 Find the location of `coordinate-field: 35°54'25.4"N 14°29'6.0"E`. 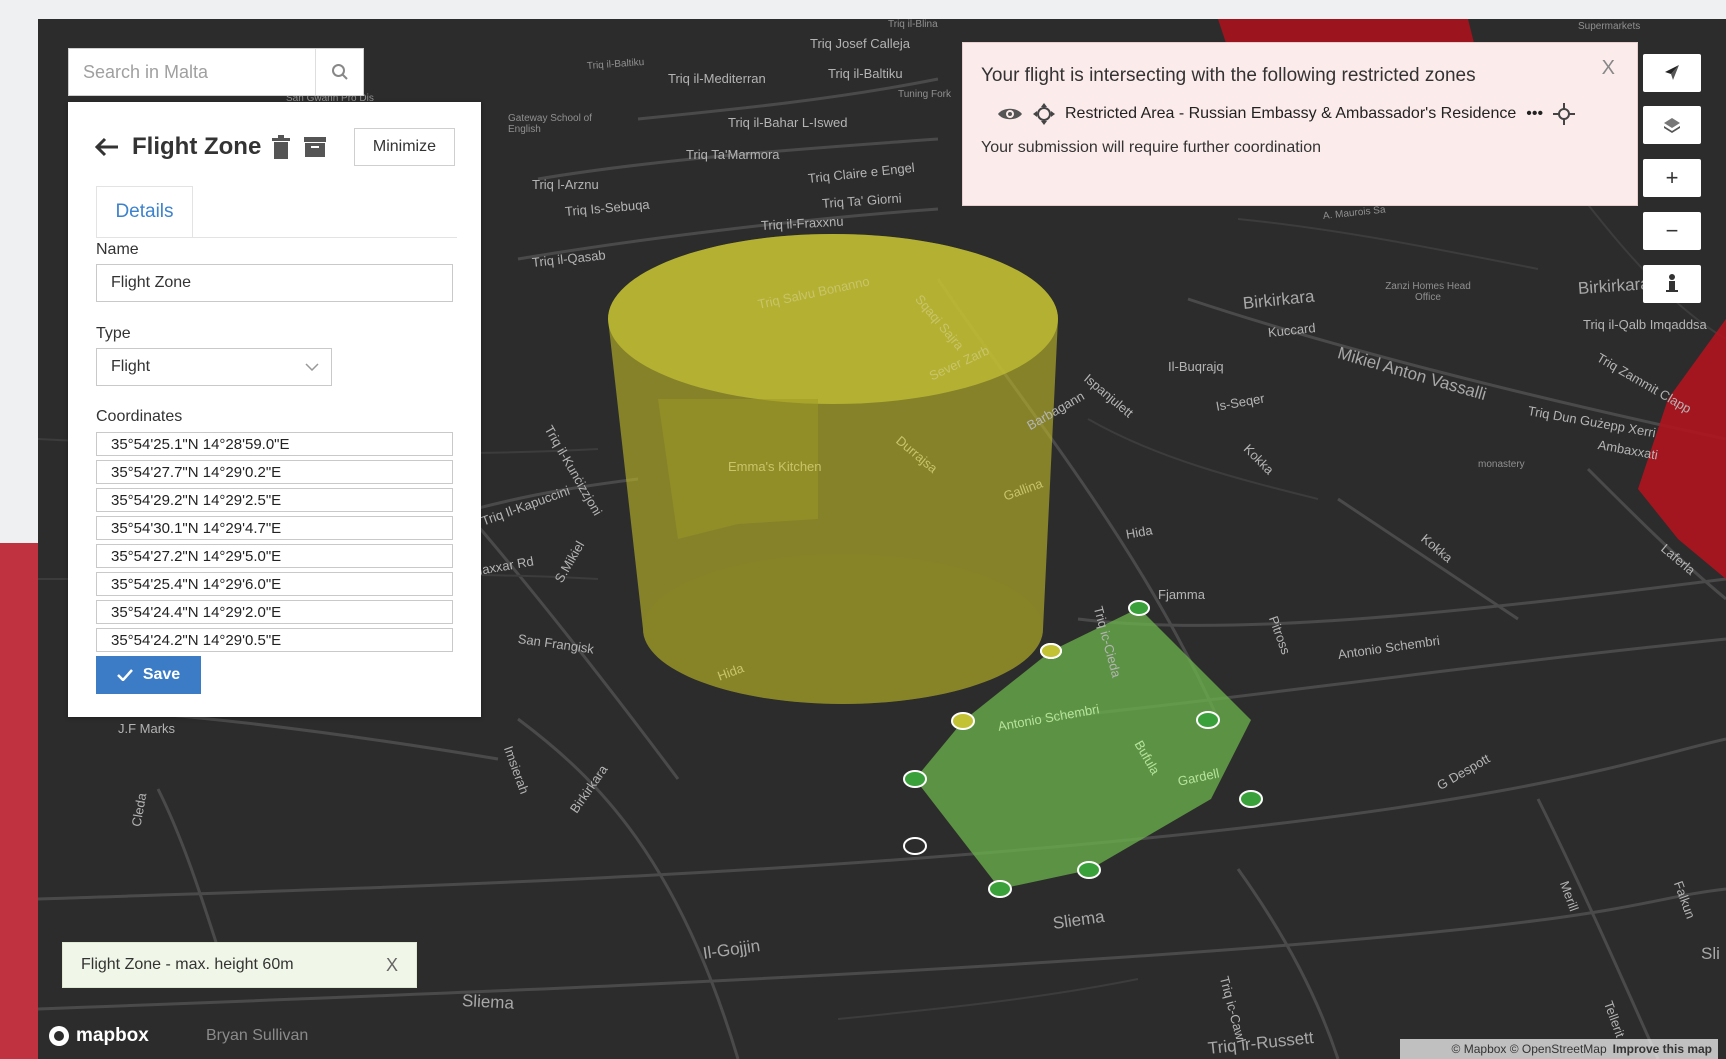

coordinate-field: 35°54'25.4"N 14°29'6.0"E is located at coordinates (274, 584).